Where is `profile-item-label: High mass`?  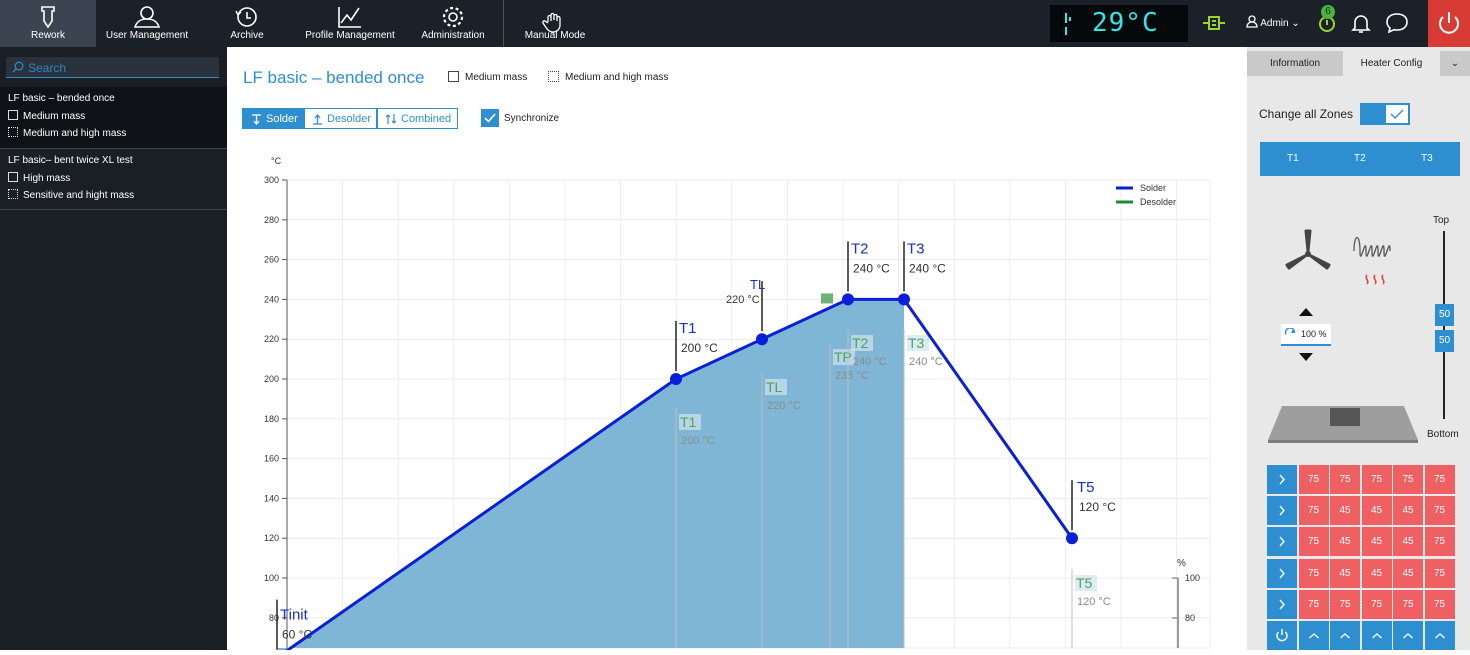 profile-item-label: High mass is located at coordinates (47, 178).